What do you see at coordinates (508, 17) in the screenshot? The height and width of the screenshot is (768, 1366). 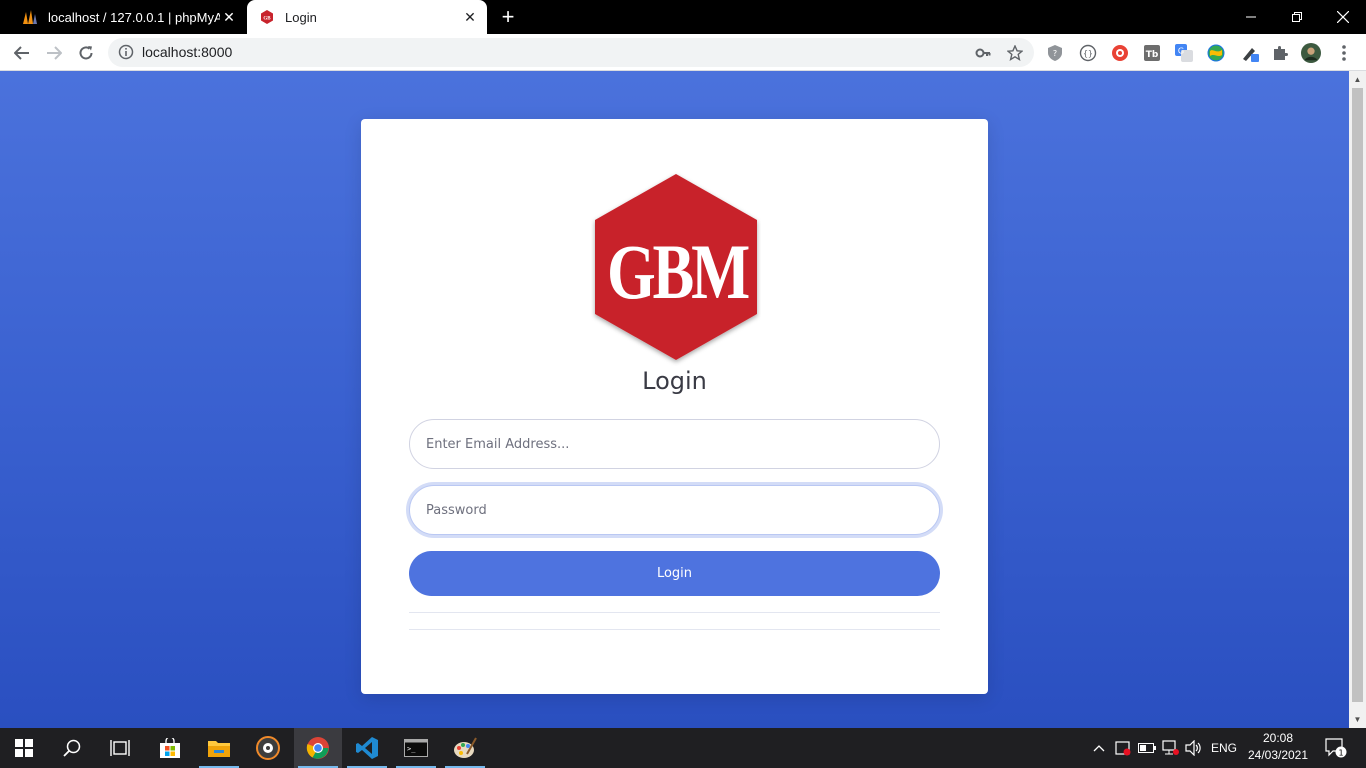 I see `new-tab-plus-icon: +` at bounding box center [508, 17].